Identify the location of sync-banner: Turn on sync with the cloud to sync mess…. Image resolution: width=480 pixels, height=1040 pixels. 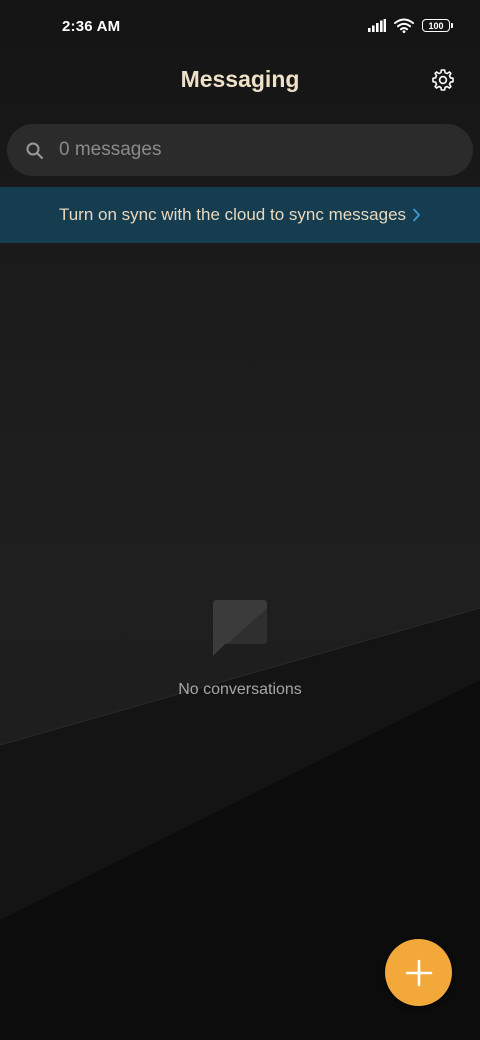
(240, 215).